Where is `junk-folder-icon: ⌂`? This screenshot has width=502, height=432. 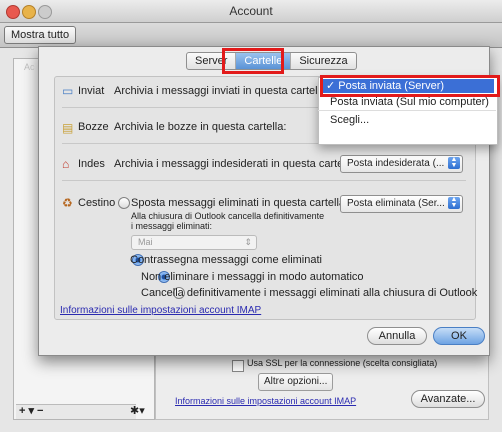 junk-folder-icon: ⌂ is located at coordinates (66, 164).